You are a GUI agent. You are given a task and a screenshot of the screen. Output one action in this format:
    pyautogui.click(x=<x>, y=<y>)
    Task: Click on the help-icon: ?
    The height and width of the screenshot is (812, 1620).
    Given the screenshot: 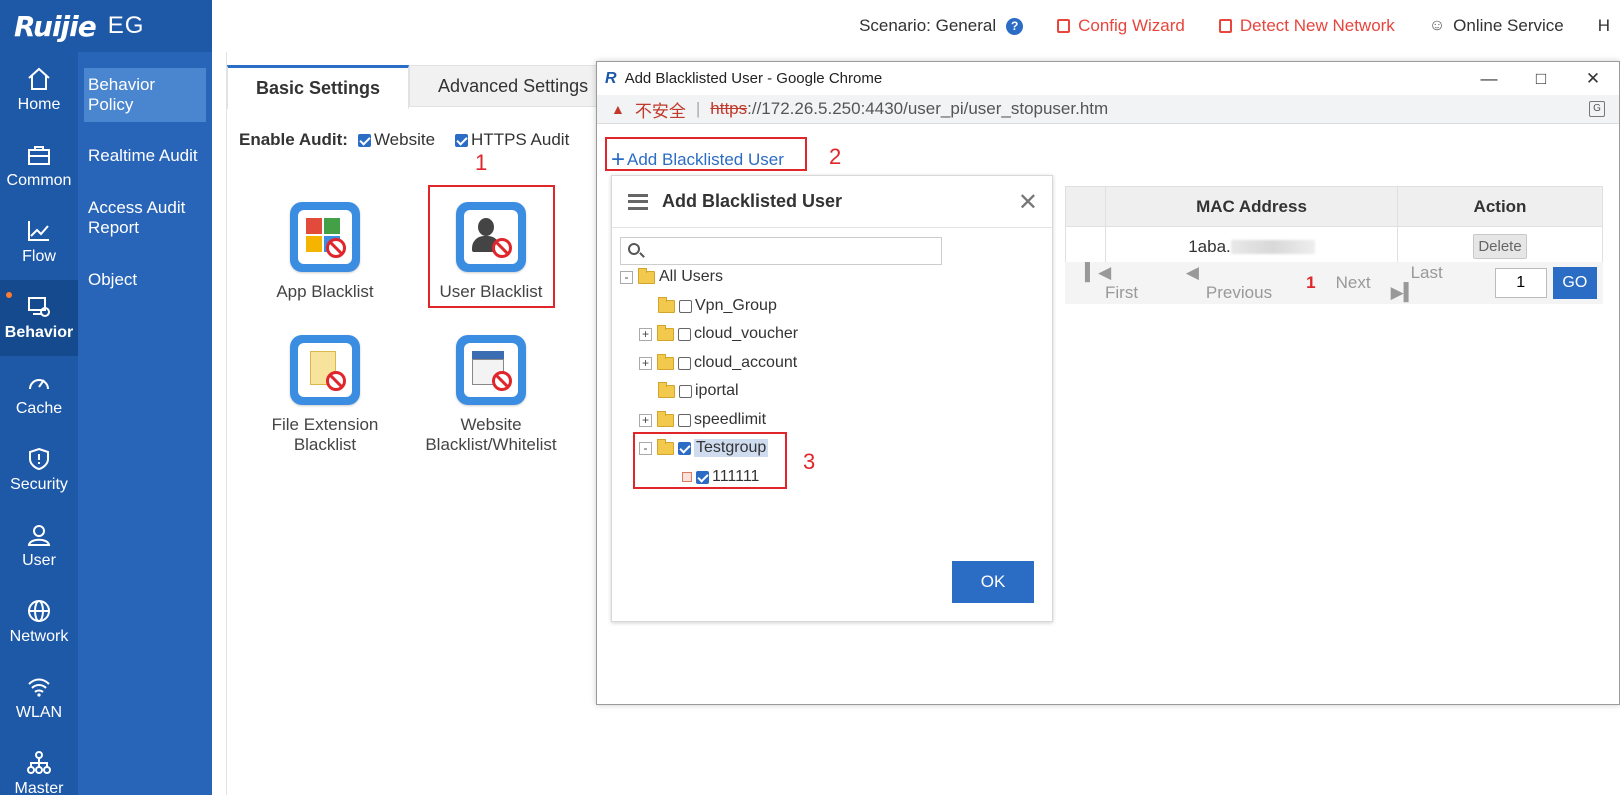 What is the action you would take?
    pyautogui.click(x=1014, y=26)
    